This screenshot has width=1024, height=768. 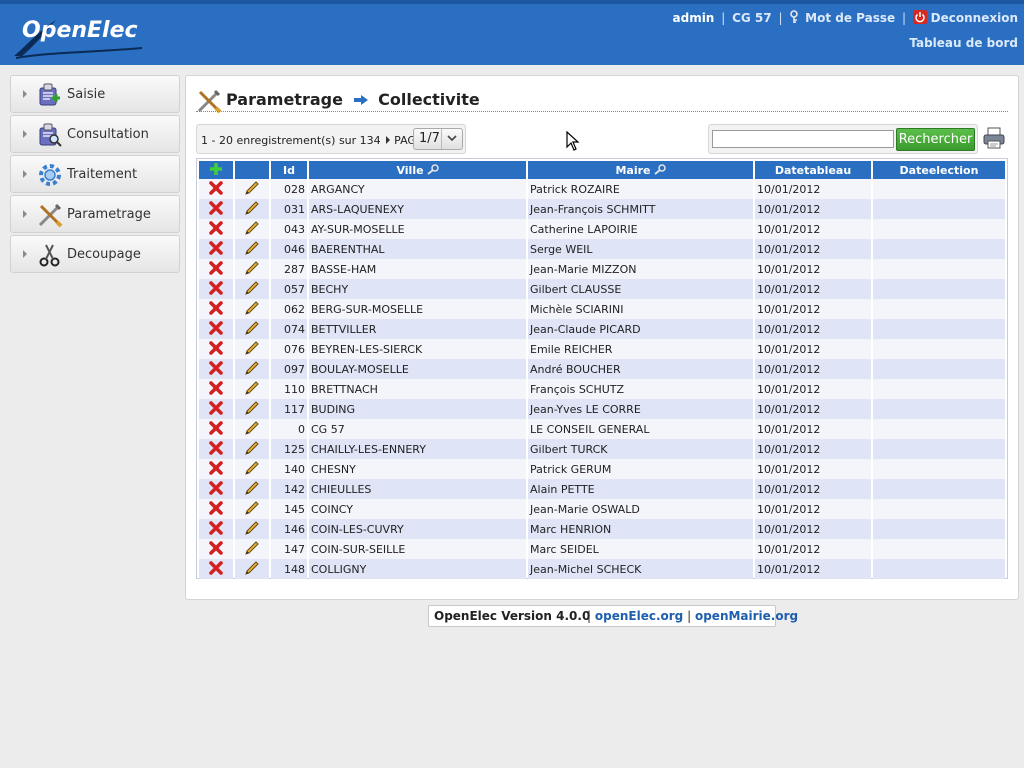 What do you see at coordinates (289, 349) in the screenshot?
I see `id-cell: 076` at bounding box center [289, 349].